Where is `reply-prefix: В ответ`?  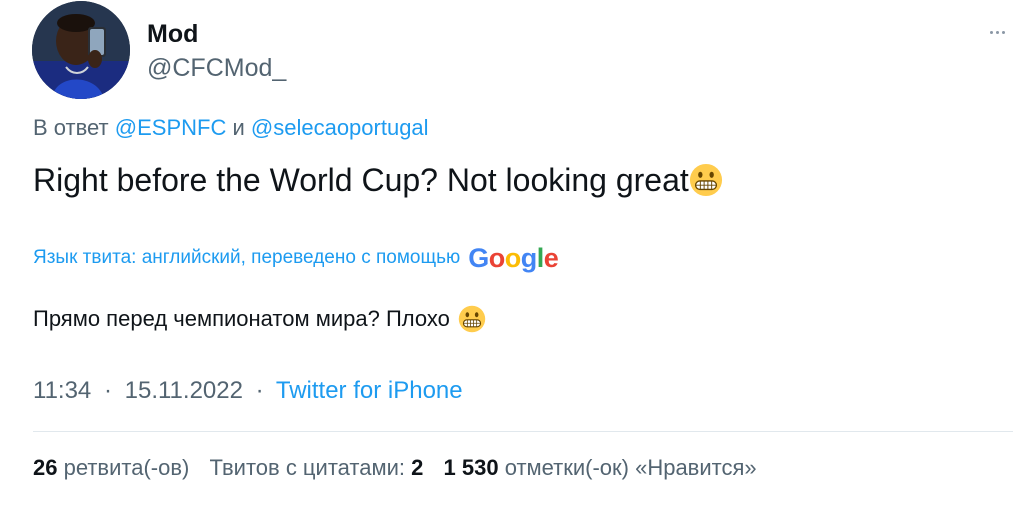
reply-prefix: В ответ is located at coordinates (71, 127).